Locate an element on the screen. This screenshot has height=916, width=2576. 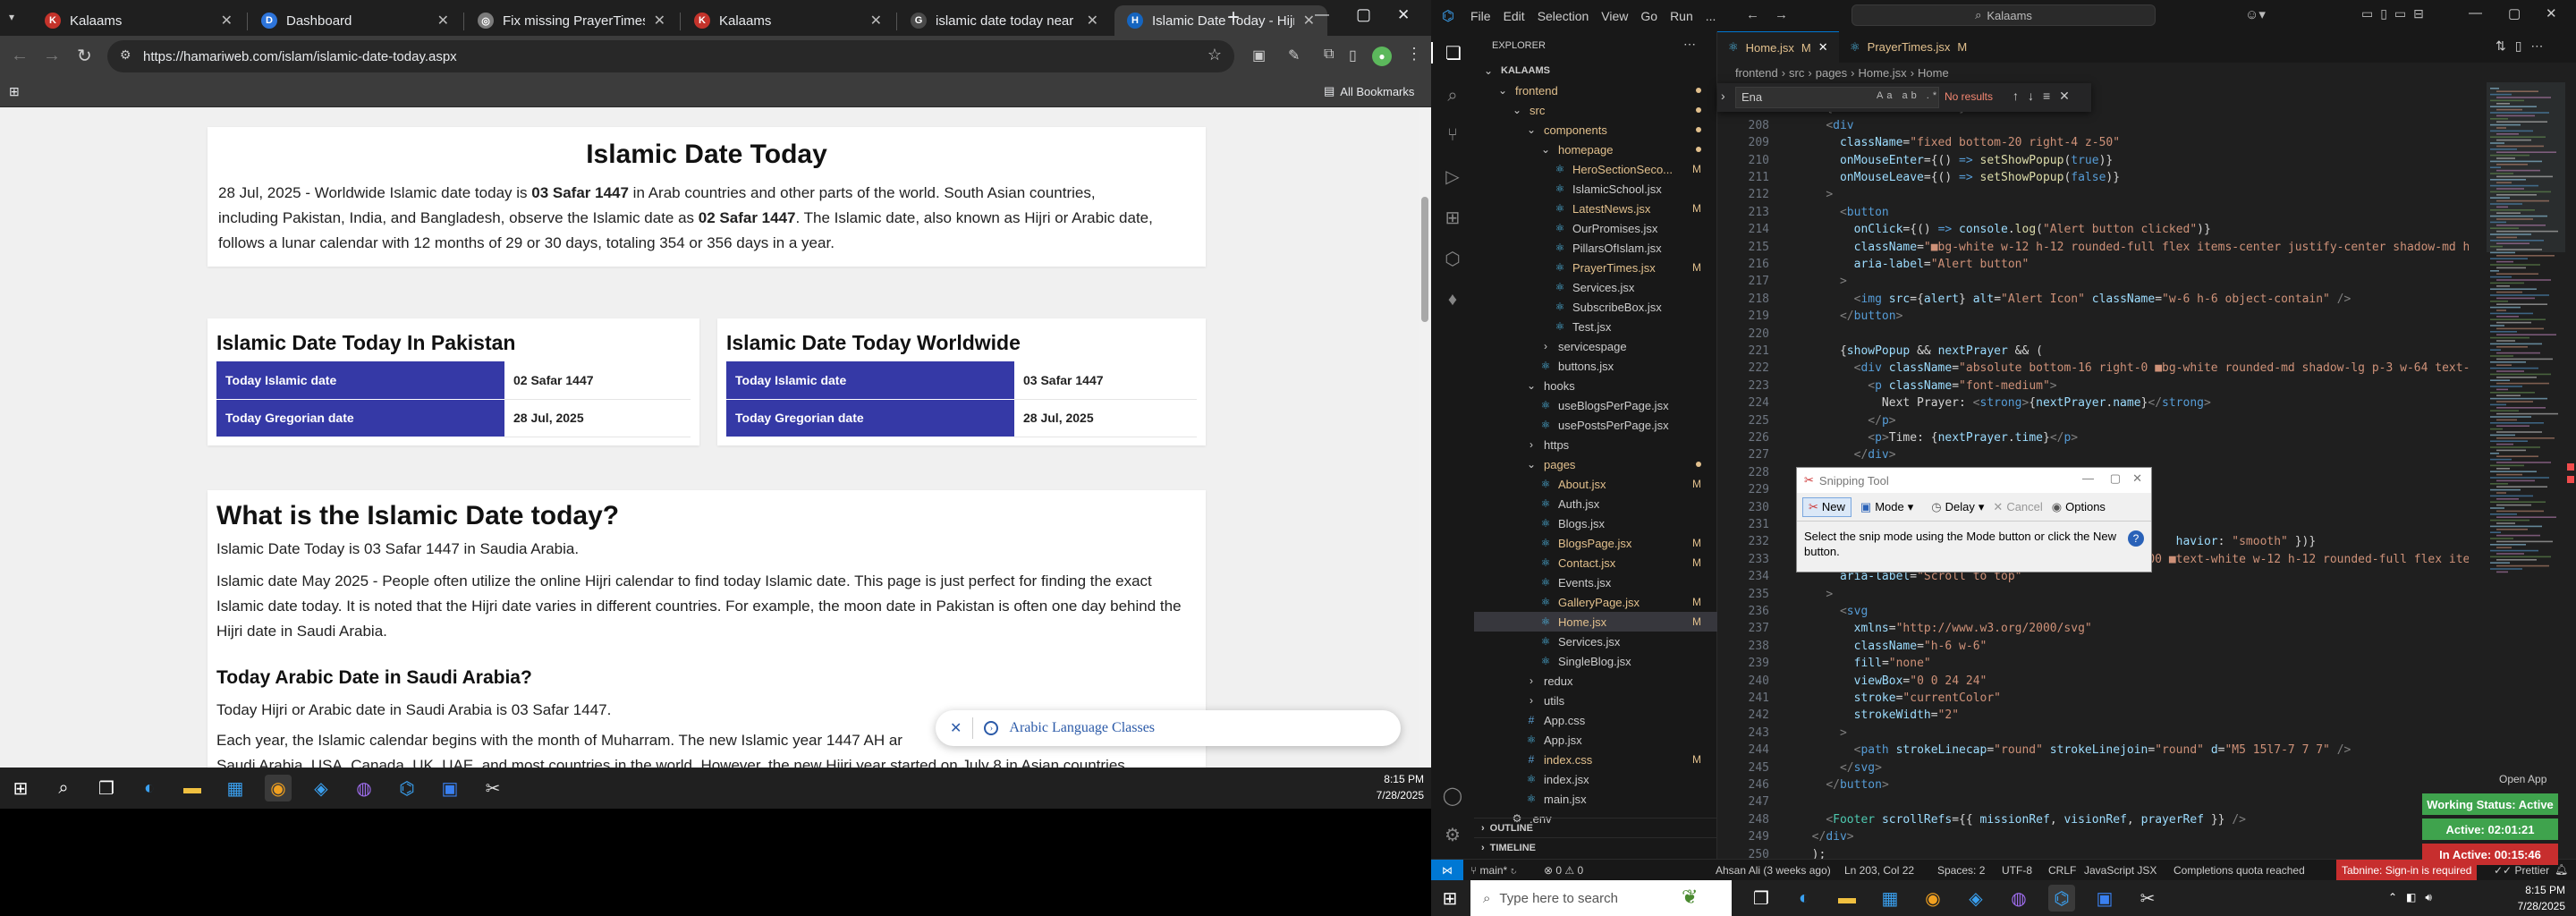
snipping-options-button: ◉ Options is located at coordinates (2079, 507).